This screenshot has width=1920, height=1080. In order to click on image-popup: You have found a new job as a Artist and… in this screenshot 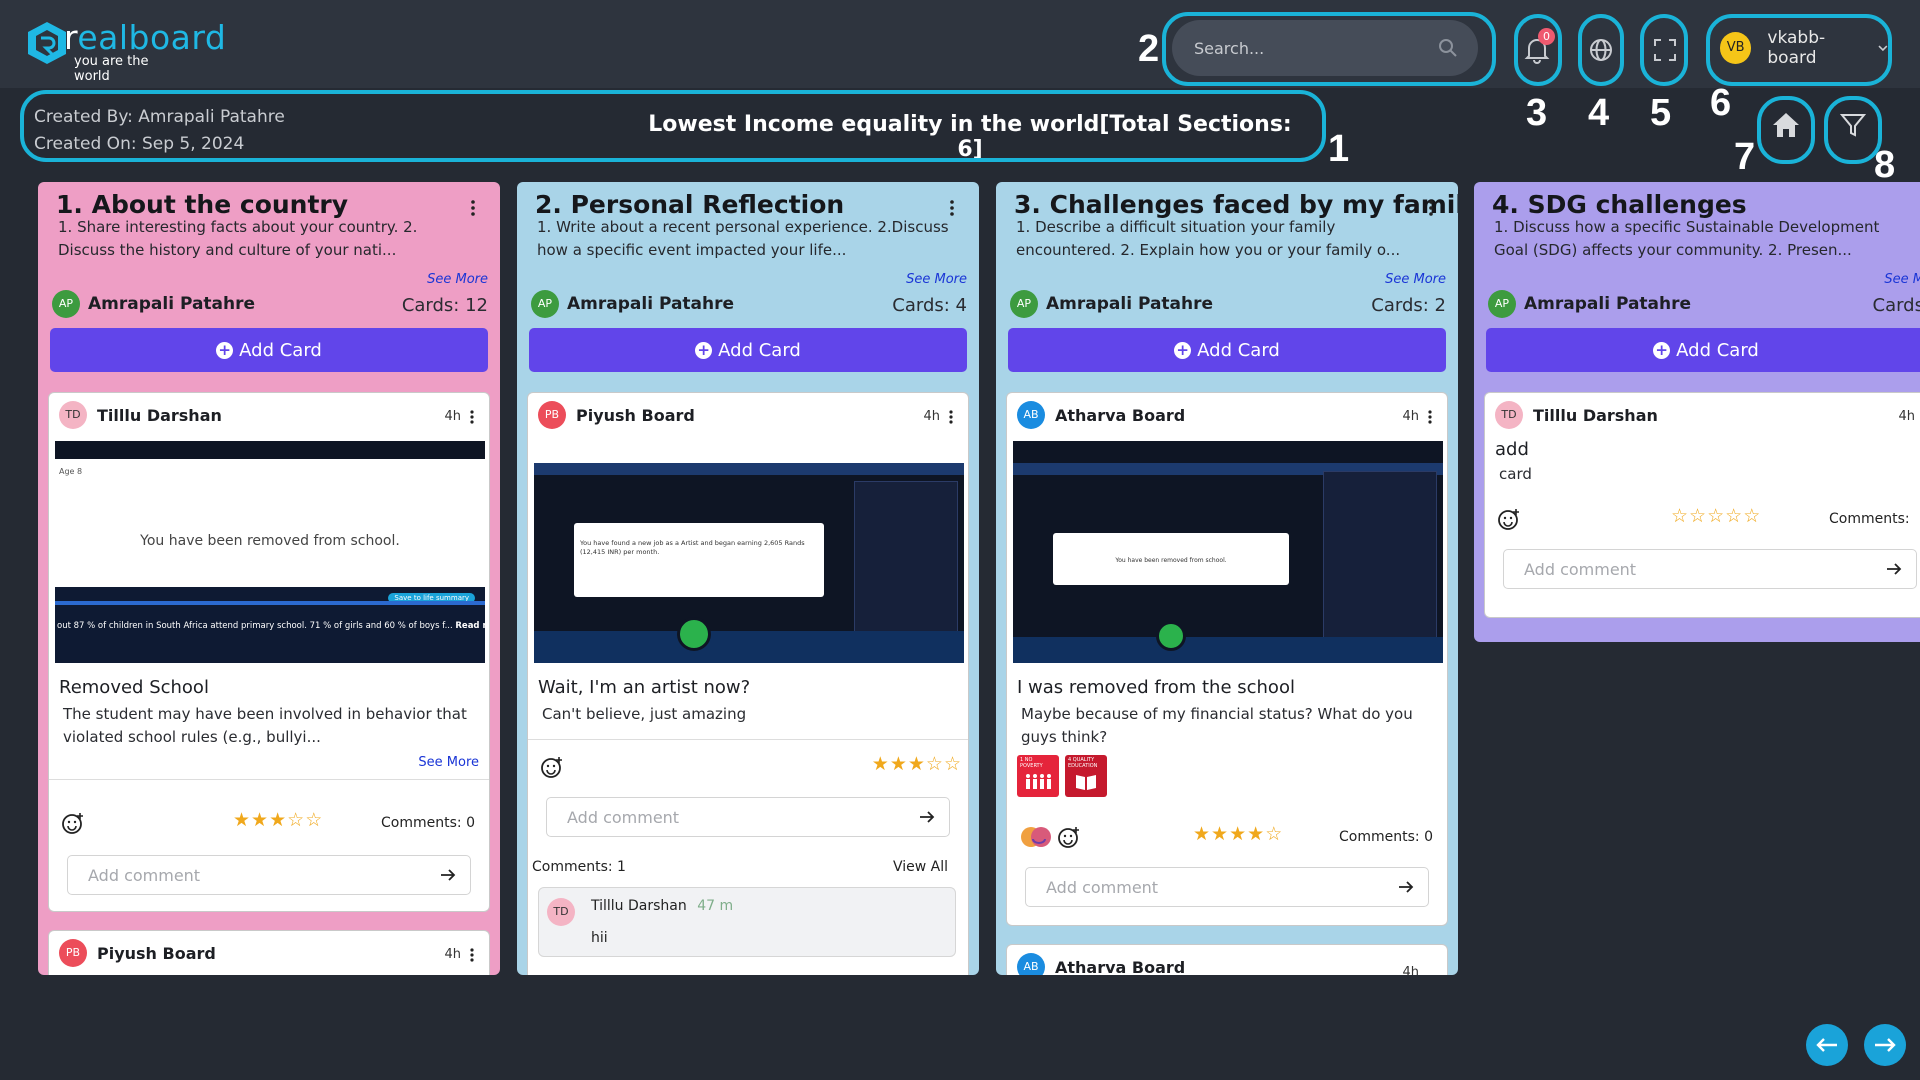, I will do `click(699, 560)`.